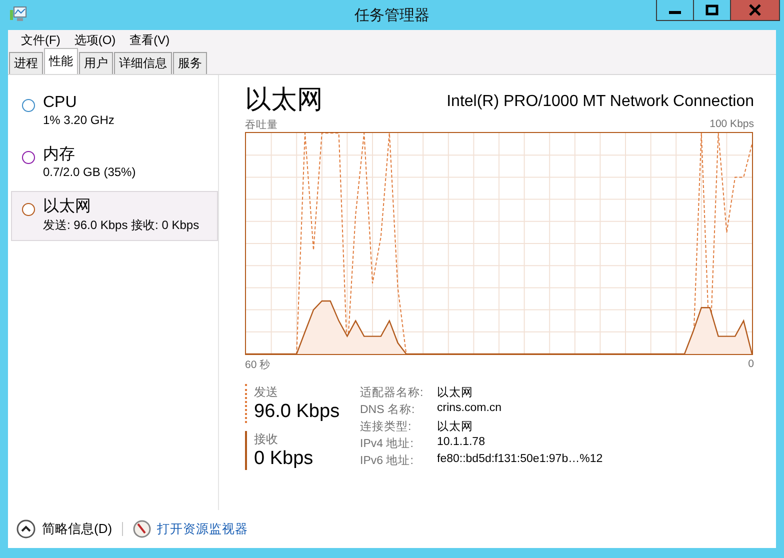 The width and height of the screenshot is (784, 558). What do you see at coordinates (149, 40) in the screenshot?
I see `menu-item: 查看(V)` at bounding box center [149, 40].